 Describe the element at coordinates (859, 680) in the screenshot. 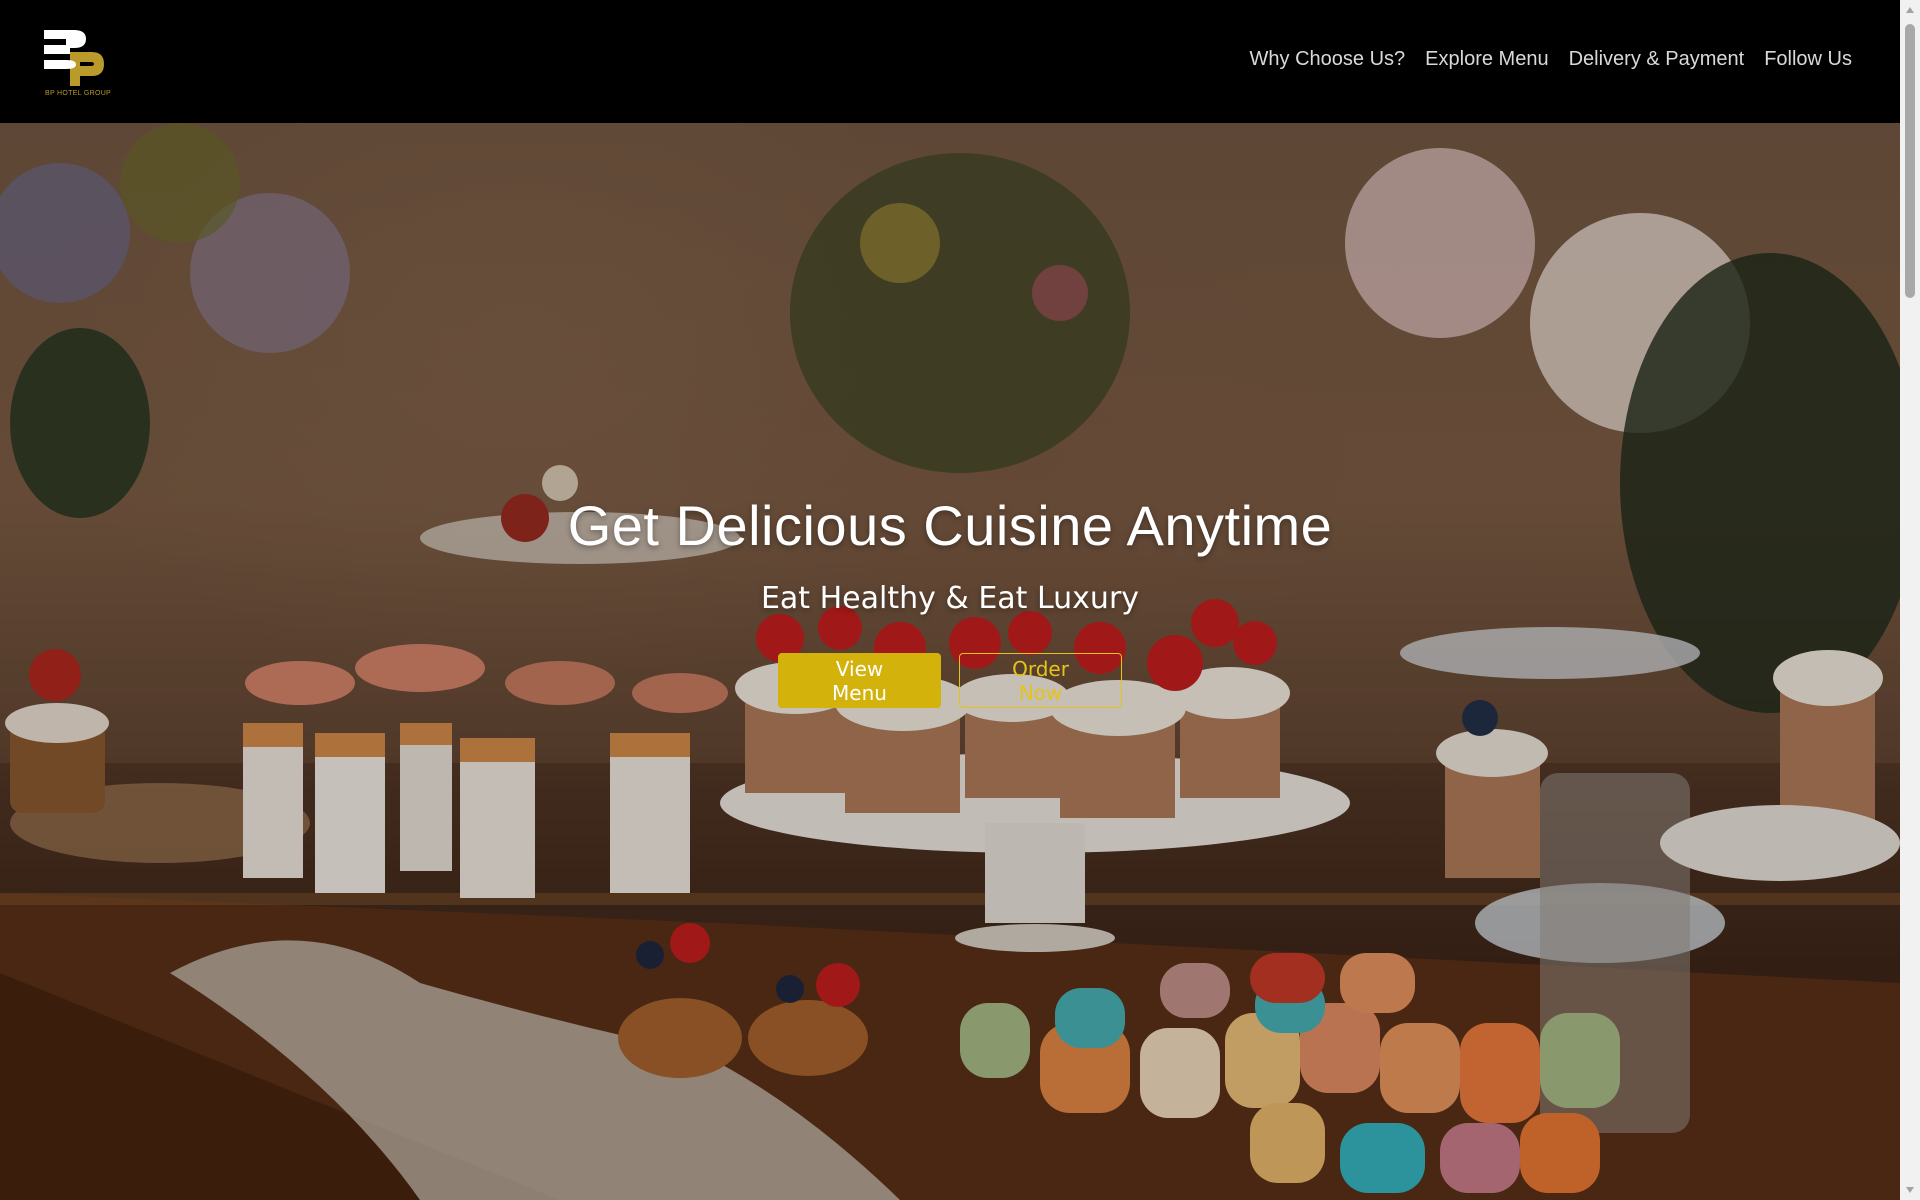

I see `view-menu-button: View Menu` at that location.